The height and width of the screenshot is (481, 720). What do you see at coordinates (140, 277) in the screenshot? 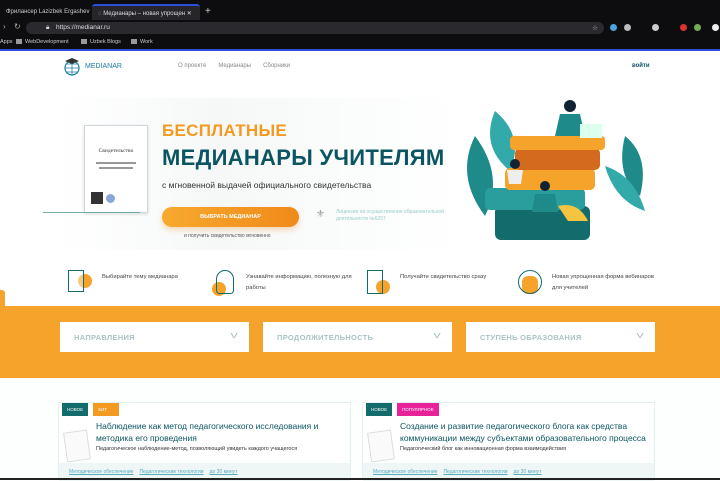
I see `feature-text: Выбирайте тему медианара` at bounding box center [140, 277].